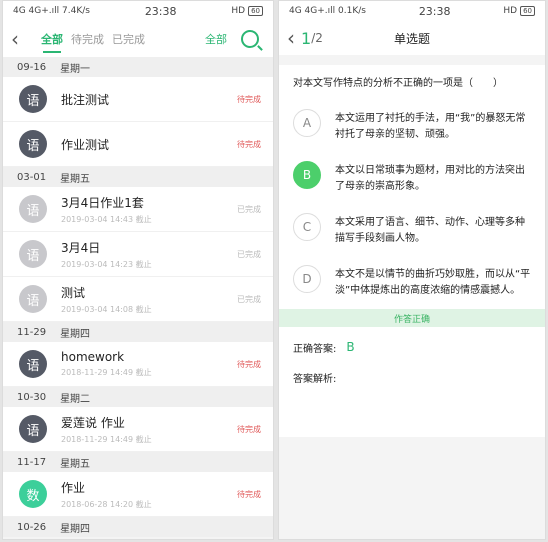 This screenshot has height=542, width=548. What do you see at coordinates (138, 67) in the screenshot?
I see `date-group-header: 09-16 星期一` at bounding box center [138, 67].